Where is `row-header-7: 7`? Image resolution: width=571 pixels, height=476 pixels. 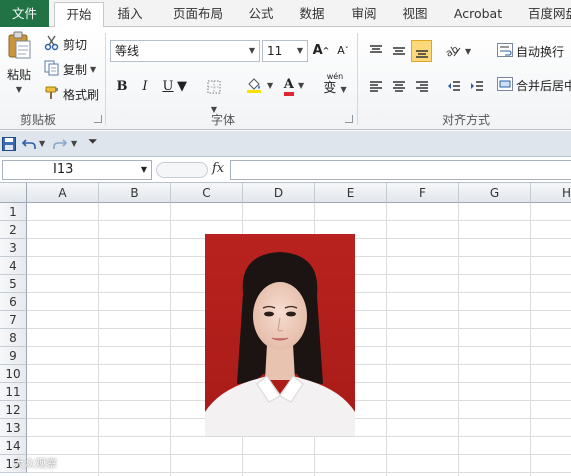
row-header-7: 7 is located at coordinates (13, 320).